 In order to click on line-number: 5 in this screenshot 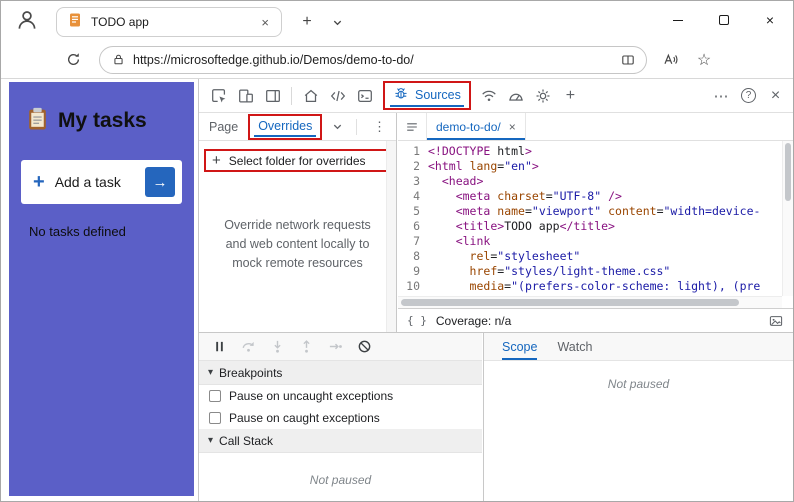, I will do `click(413, 211)`.